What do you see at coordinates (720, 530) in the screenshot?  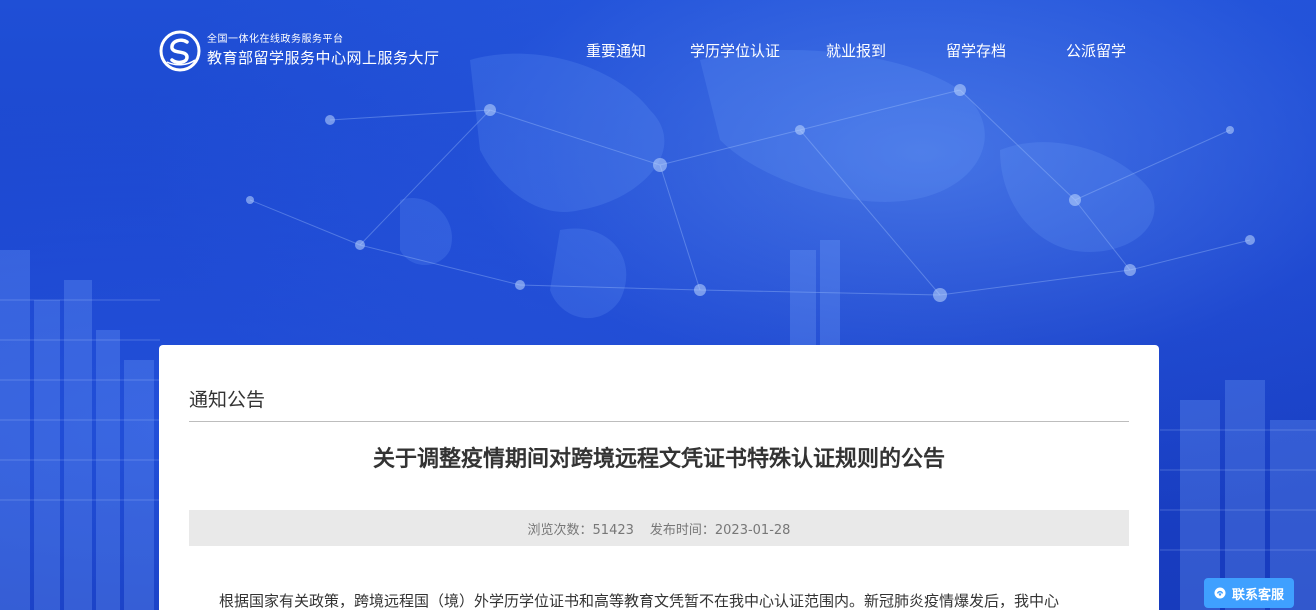 I see `publish-time: 发布时间：2023-01-28` at bounding box center [720, 530].